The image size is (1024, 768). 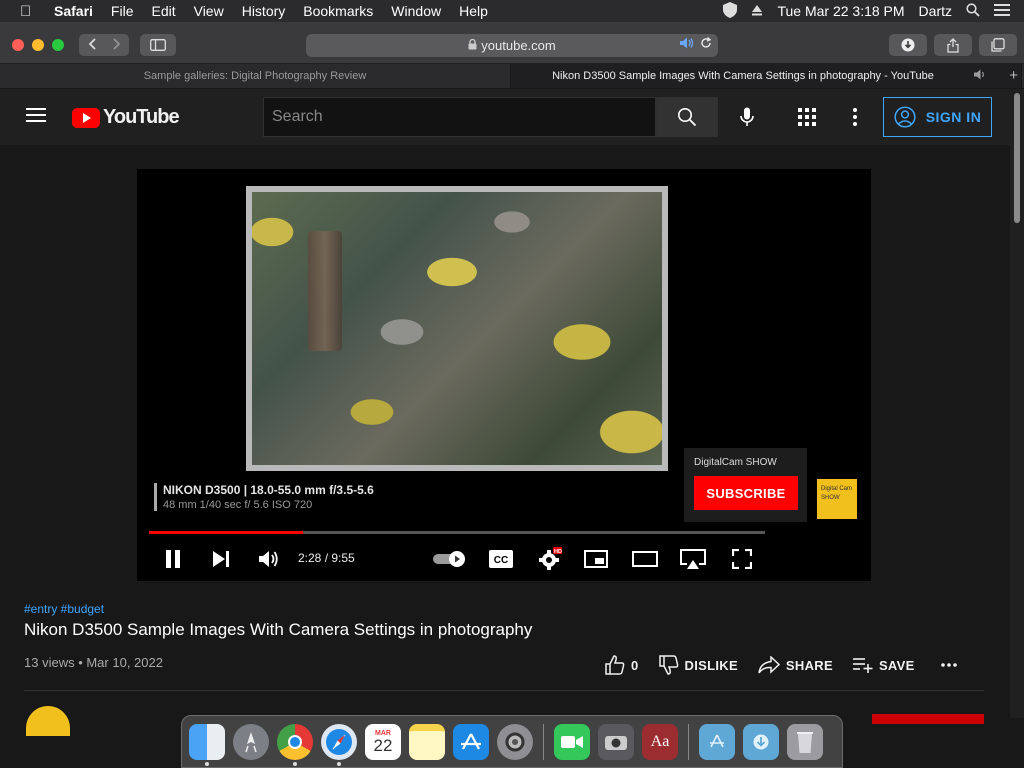 I want to click on menu-help: Help, so click(x=473, y=11).